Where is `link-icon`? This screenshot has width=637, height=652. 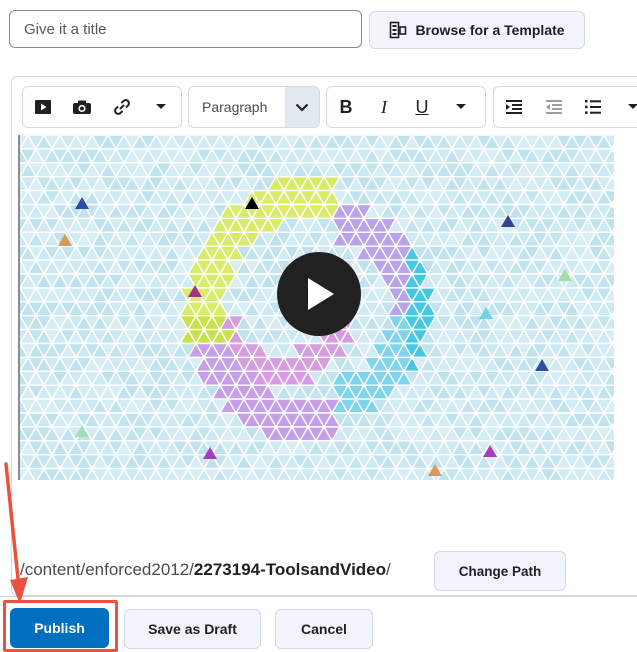 link-icon is located at coordinates (121, 107).